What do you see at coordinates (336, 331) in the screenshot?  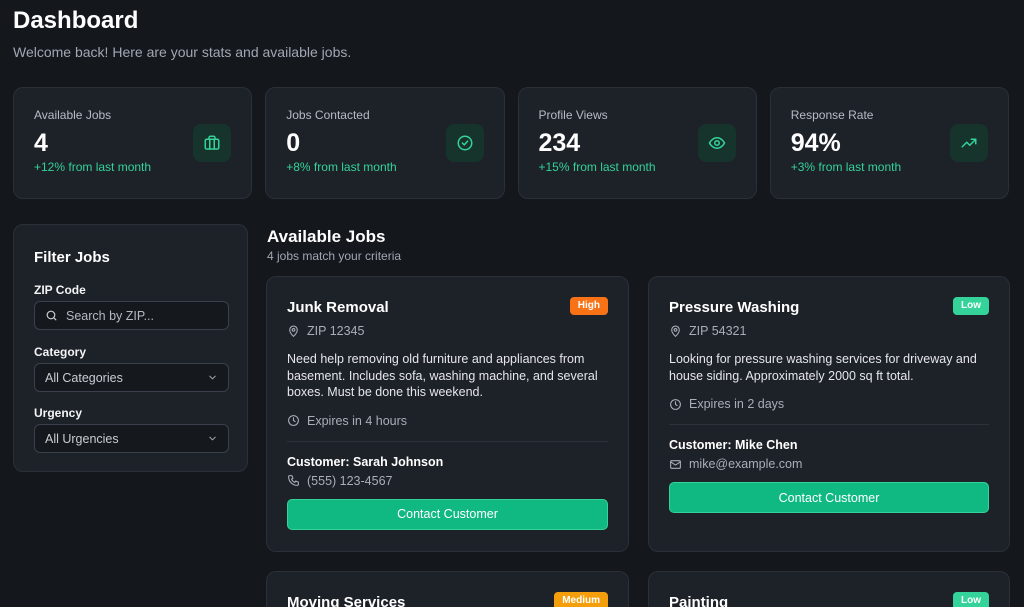 I see `job-zip-text: ZIP 12345` at bounding box center [336, 331].